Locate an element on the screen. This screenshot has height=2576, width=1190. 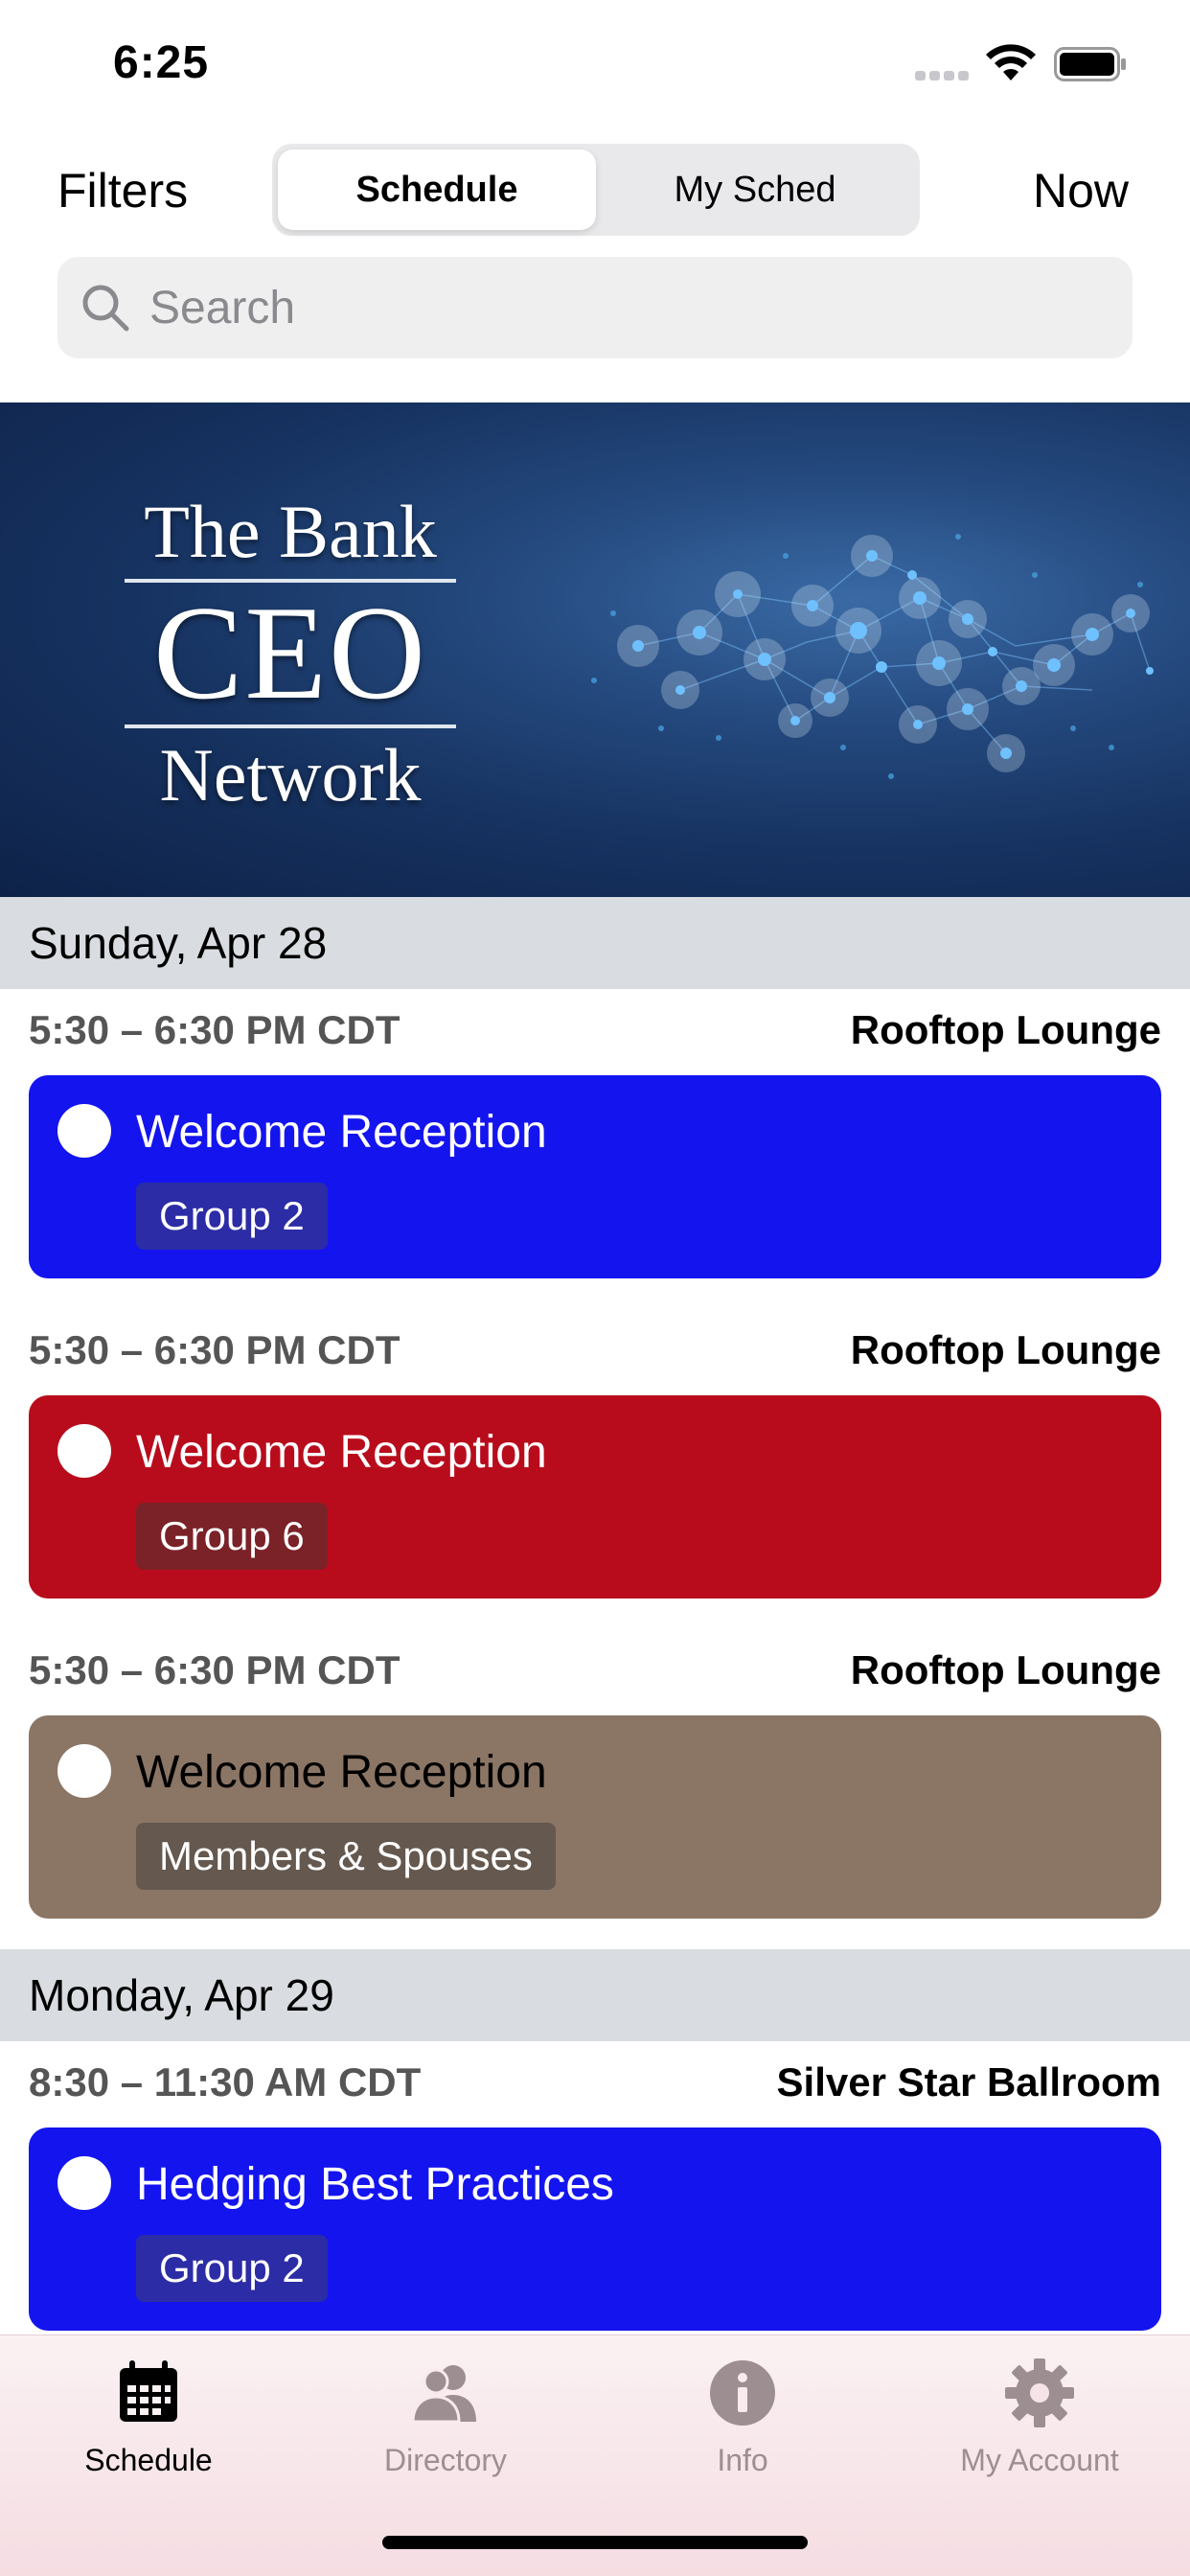
segment-schedule: Schedule is located at coordinates (437, 190).